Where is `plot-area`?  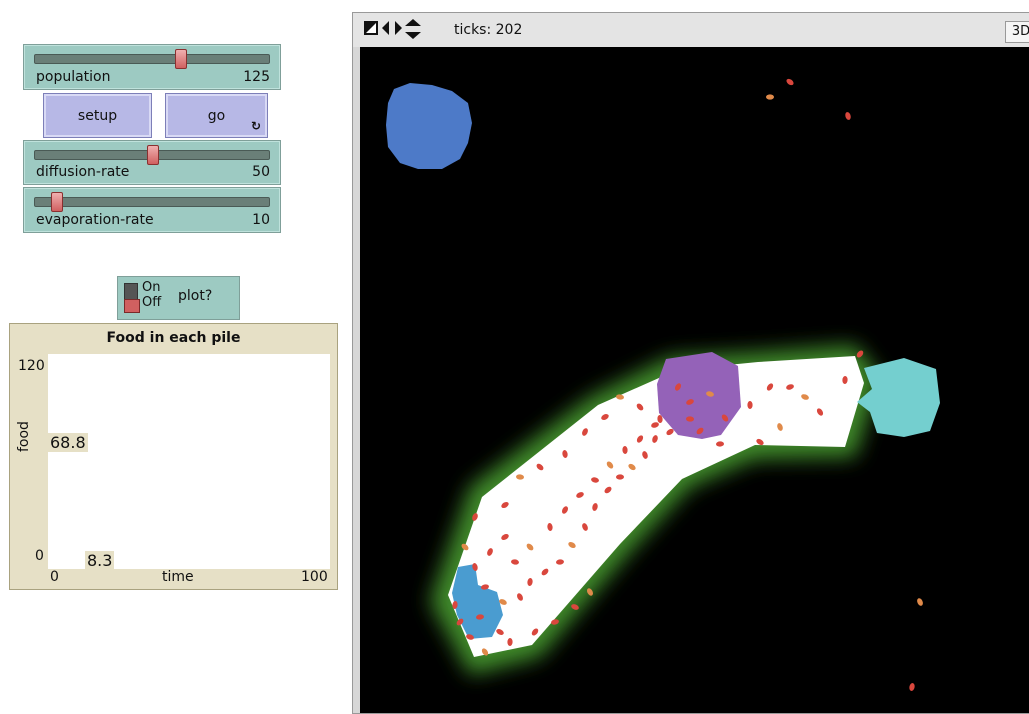 plot-area is located at coordinates (189, 461).